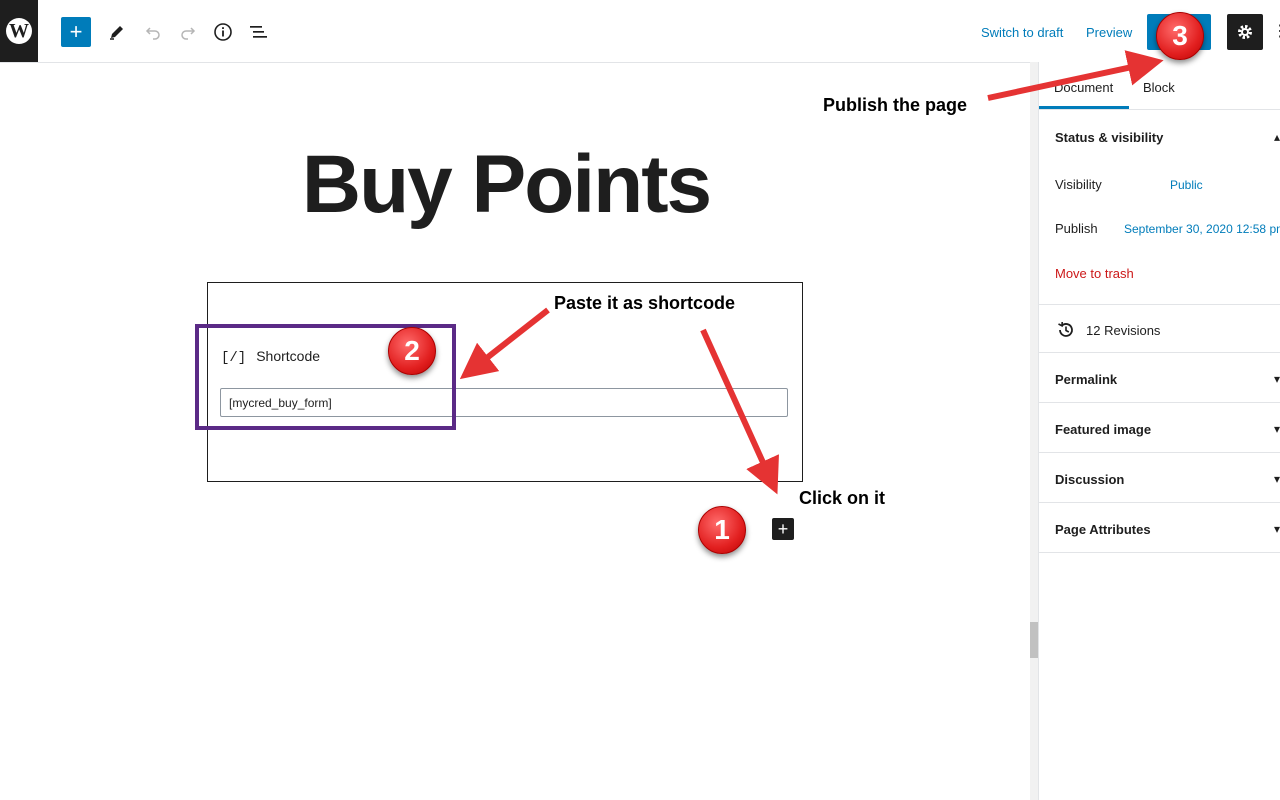 The image size is (1280, 800). I want to click on wordpress-logo-button: W, so click(19, 31).